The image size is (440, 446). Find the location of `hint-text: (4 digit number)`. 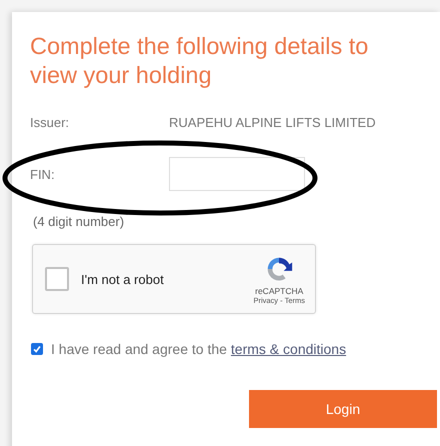

hint-text: (4 digit number) is located at coordinates (79, 221).